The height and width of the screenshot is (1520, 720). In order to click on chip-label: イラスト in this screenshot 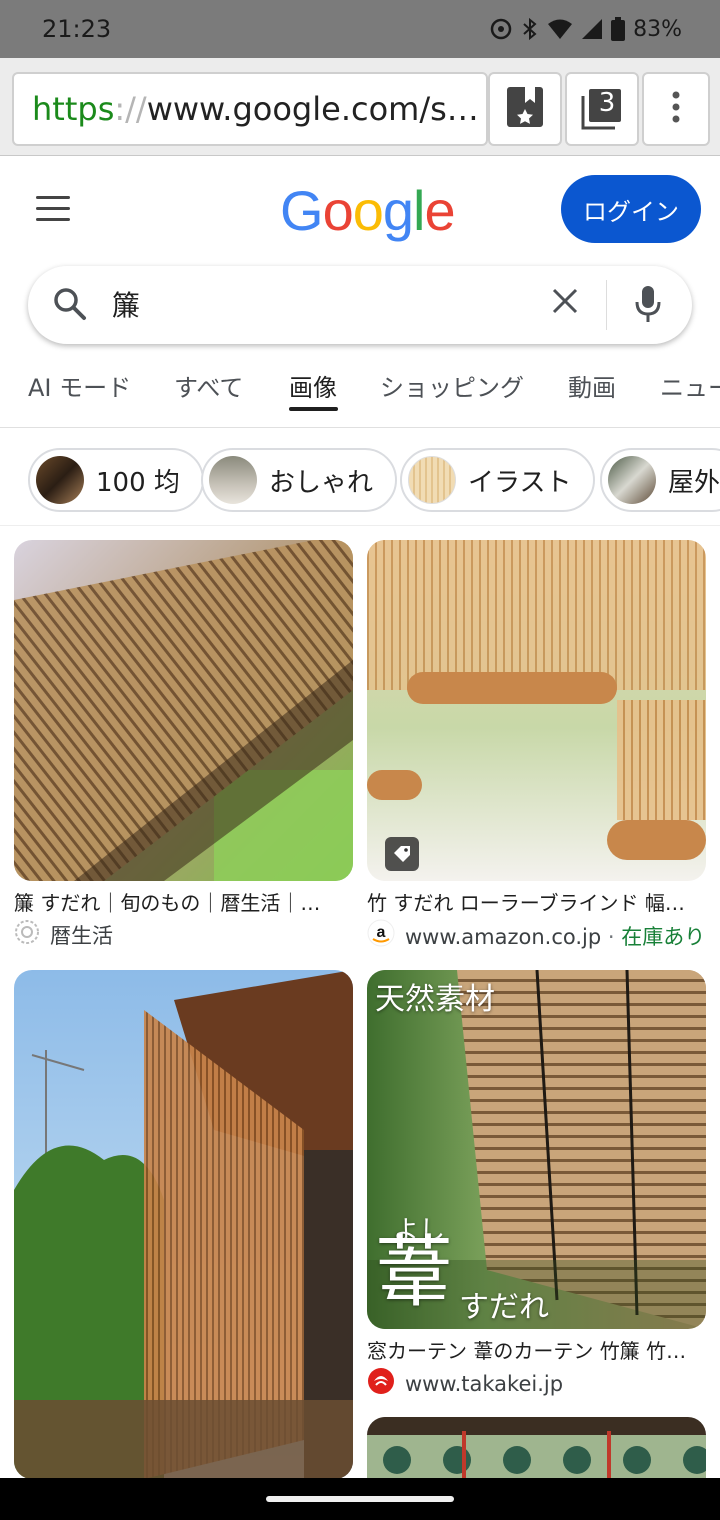, I will do `click(520, 482)`.